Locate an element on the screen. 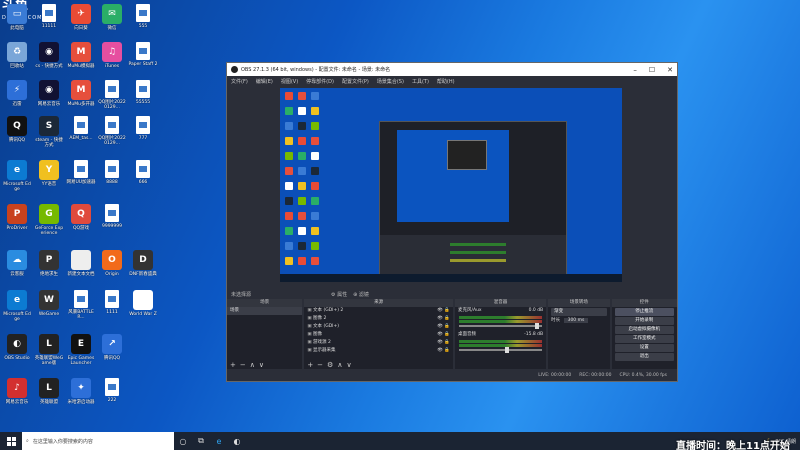 This screenshot has width=800, height=450. desktop-icon: ⚡ 迅雷 is located at coordinates (17, 93).